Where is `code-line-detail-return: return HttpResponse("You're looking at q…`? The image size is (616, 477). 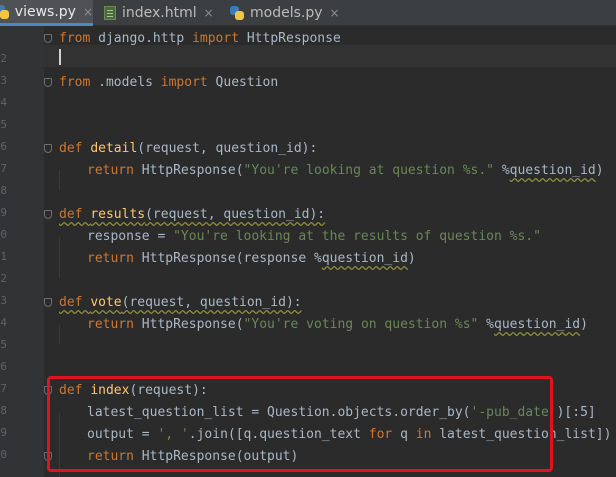
code-line-detail-return: return HttpResponse("You're looking at q… is located at coordinates (345, 171).